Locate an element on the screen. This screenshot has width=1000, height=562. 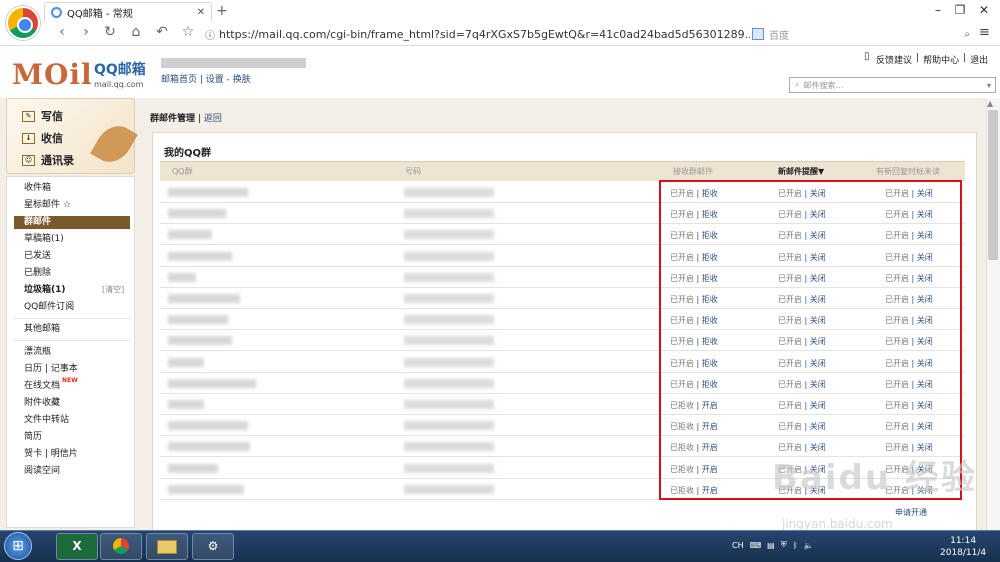
network-icon: ▤ is located at coordinates (771, 545).